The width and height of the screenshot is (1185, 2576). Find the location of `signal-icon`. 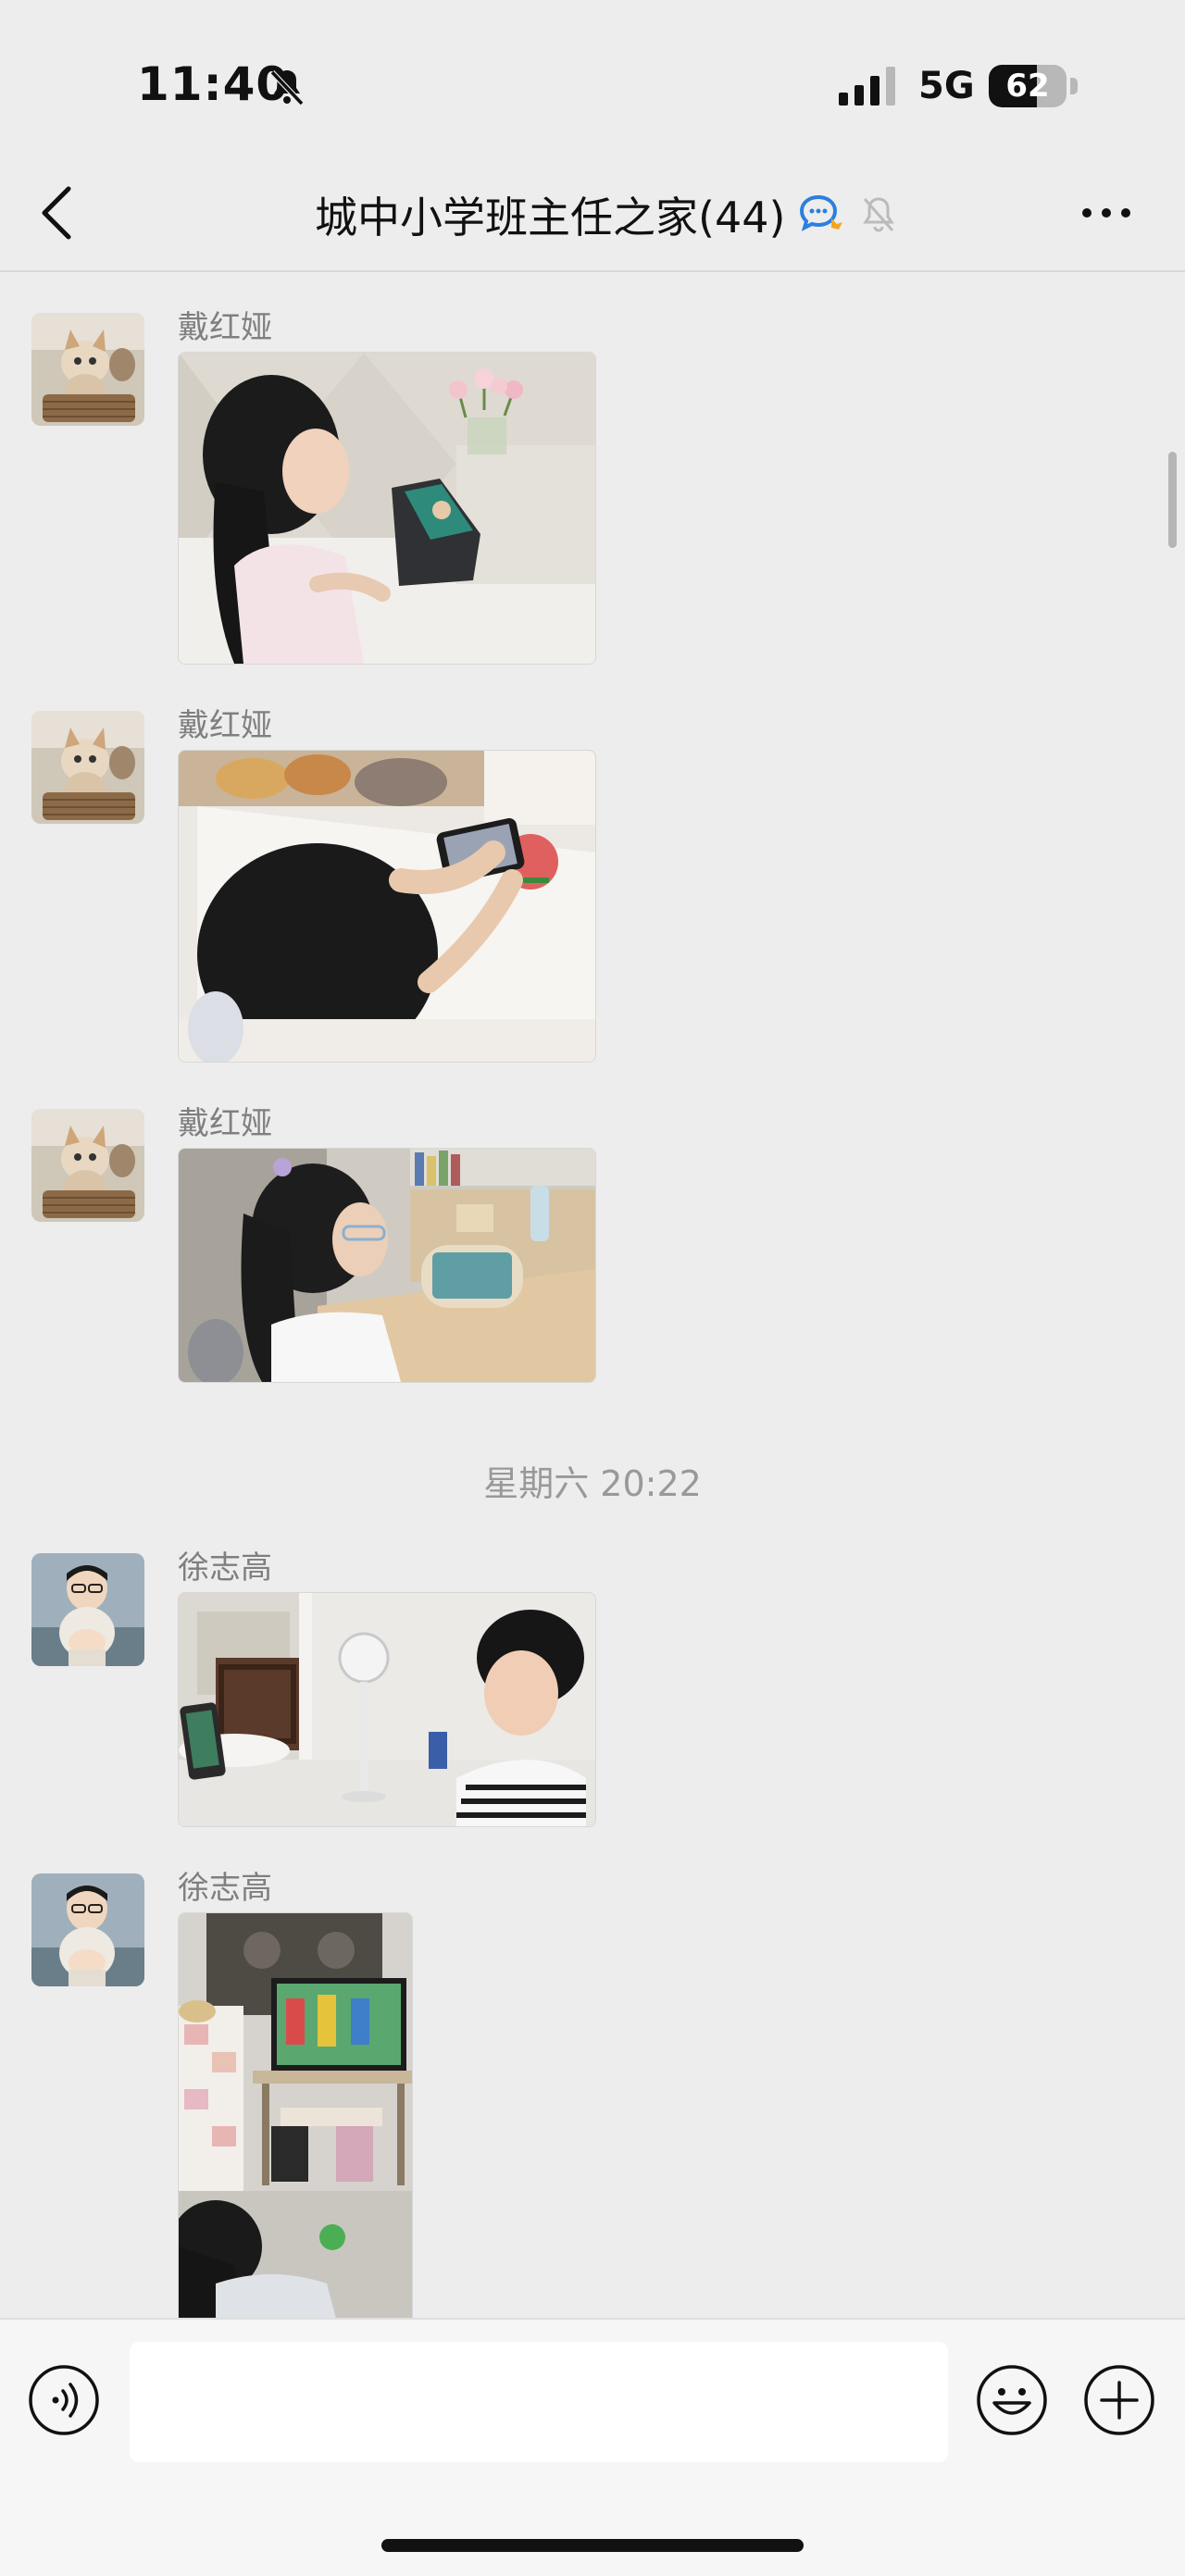

signal-icon is located at coordinates (867, 86).